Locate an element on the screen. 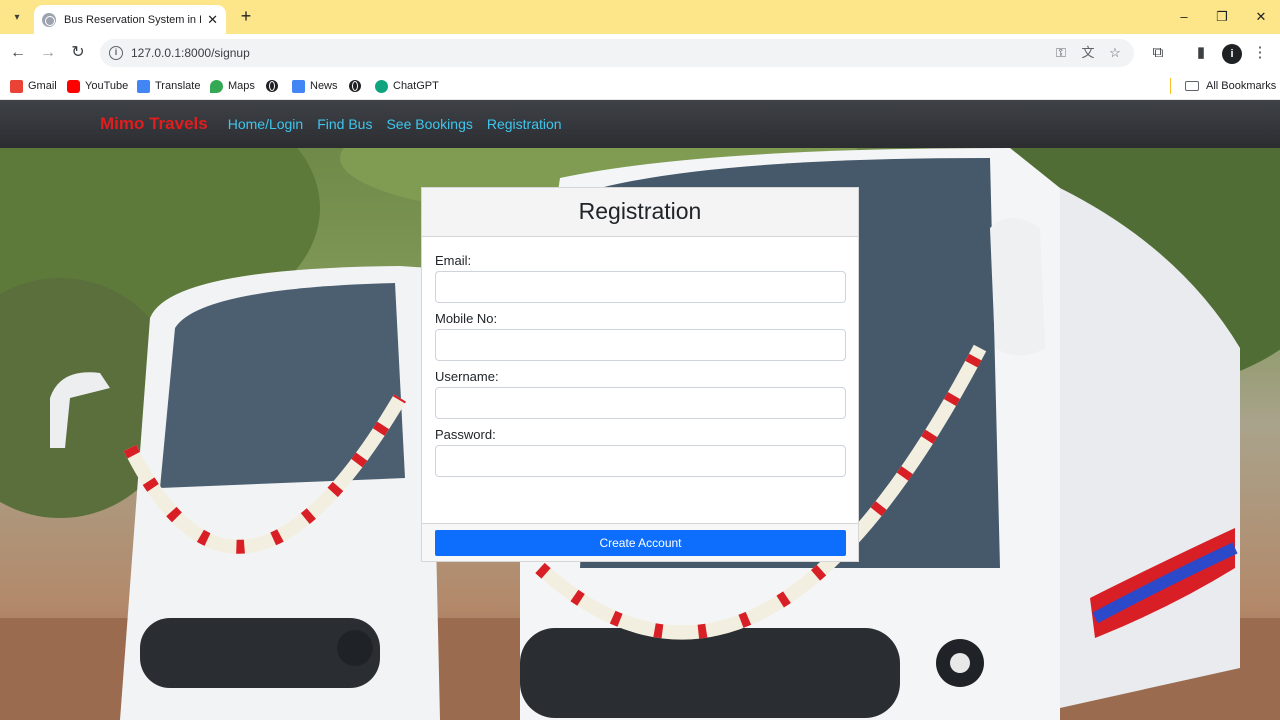 The height and width of the screenshot is (720, 1280). bookmark-gmail: Gmail is located at coordinates (33, 86).